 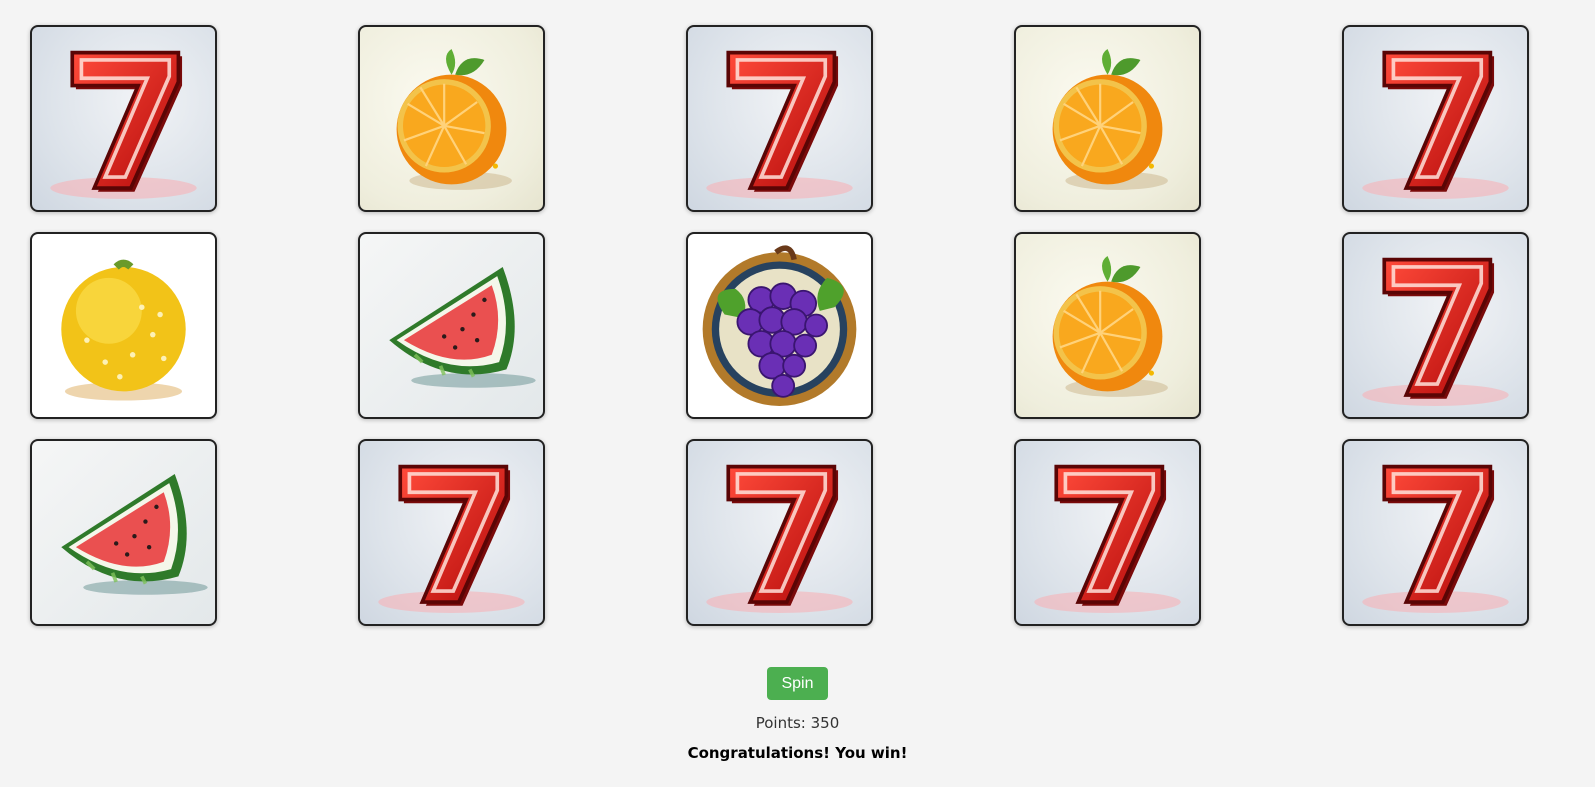 What do you see at coordinates (797, 753) in the screenshot?
I see `win-message: Congratulations! You win!` at bounding box center [797, 753].